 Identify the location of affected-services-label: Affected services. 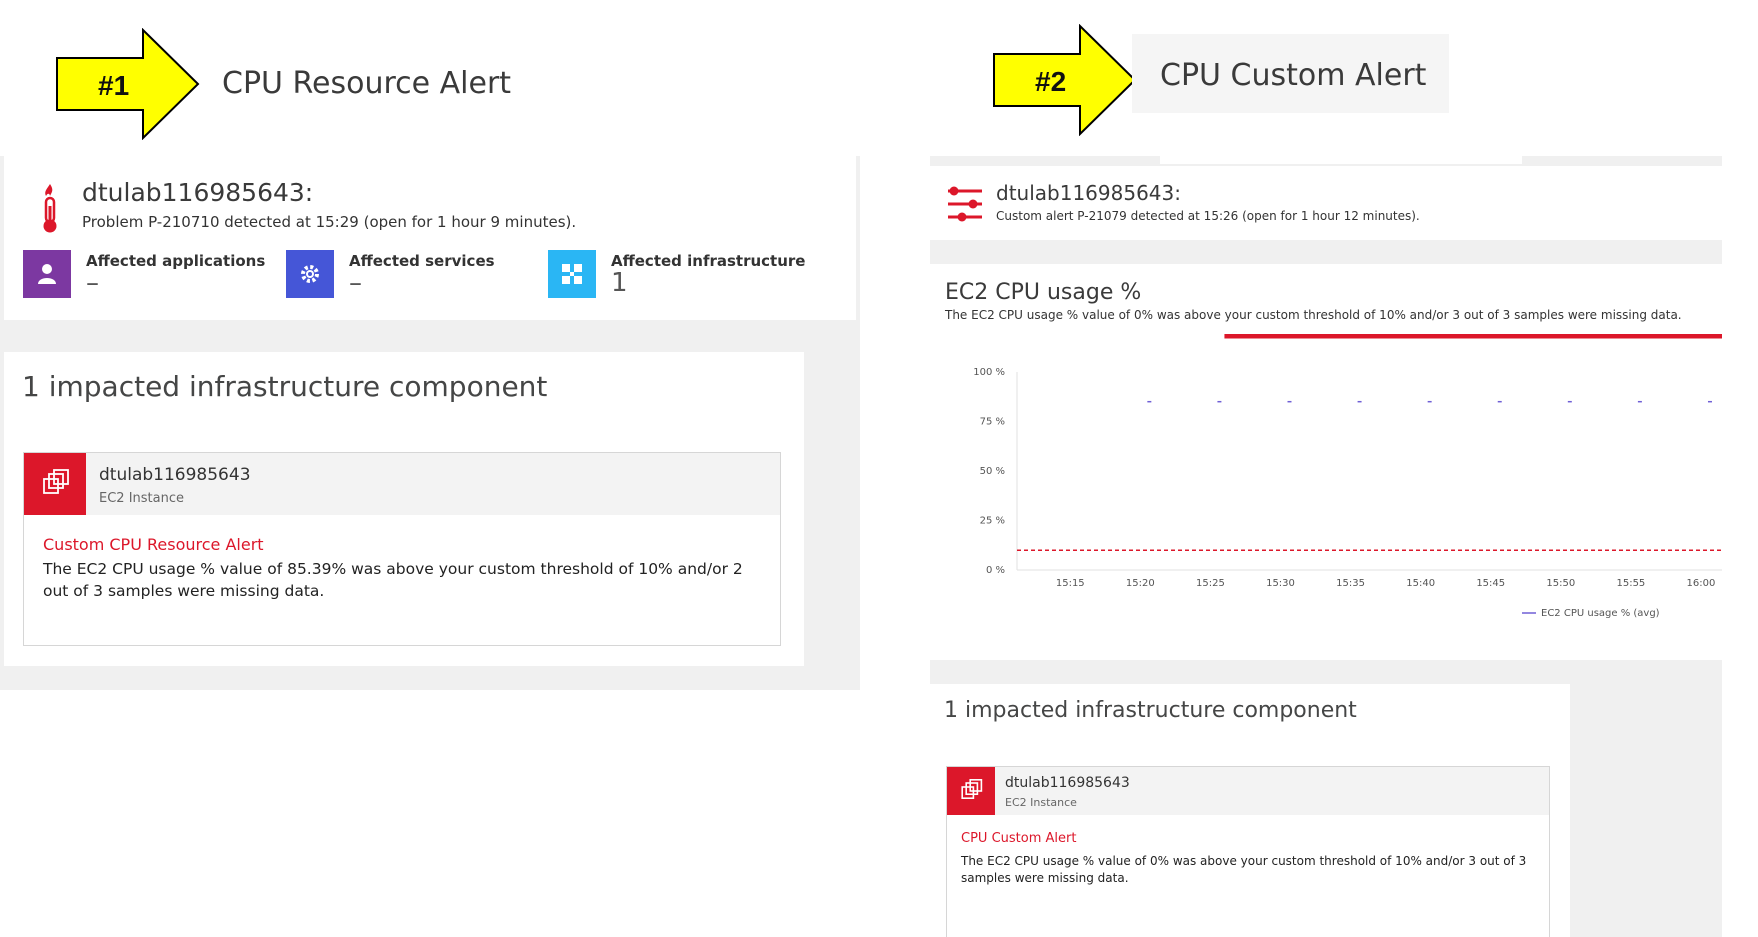
(422, 261).